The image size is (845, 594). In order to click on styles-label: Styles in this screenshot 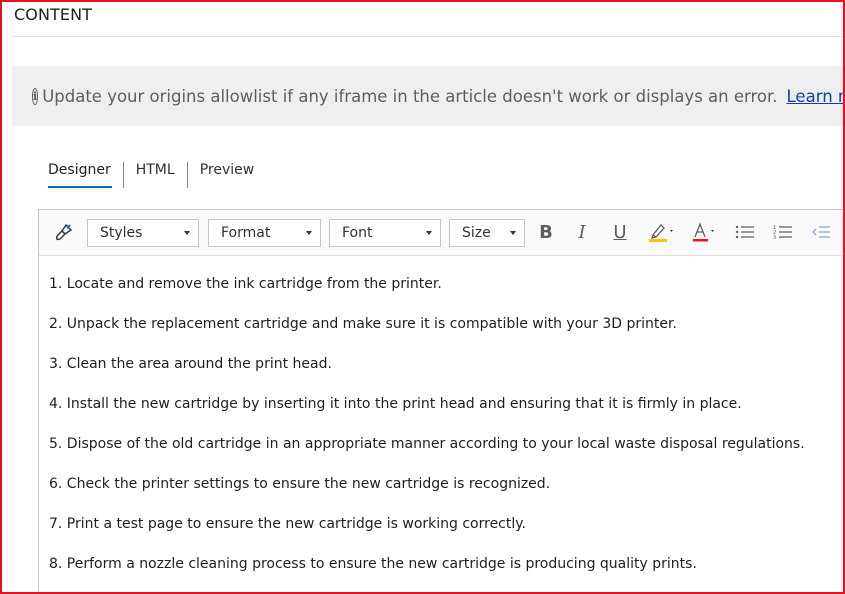, I will do `click(121, 233)`.